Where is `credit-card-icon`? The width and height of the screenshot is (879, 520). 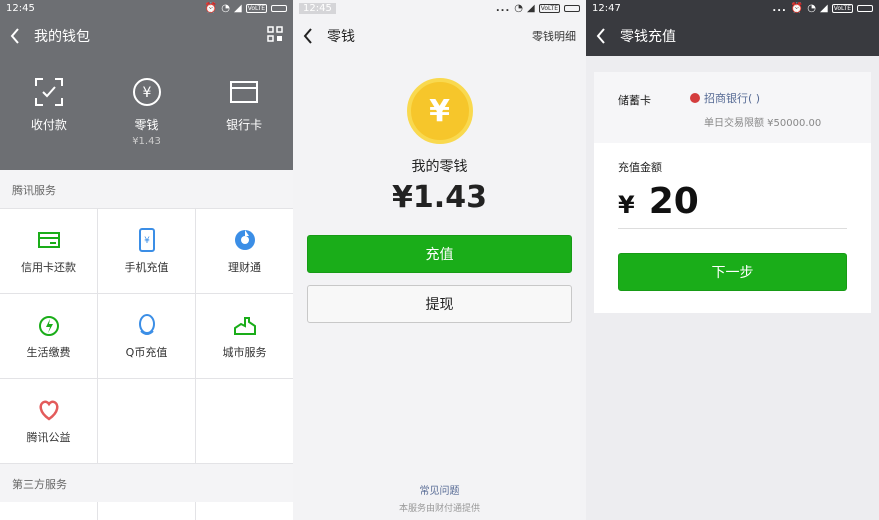 credit-card-icon is located at coordinates (49, 240).